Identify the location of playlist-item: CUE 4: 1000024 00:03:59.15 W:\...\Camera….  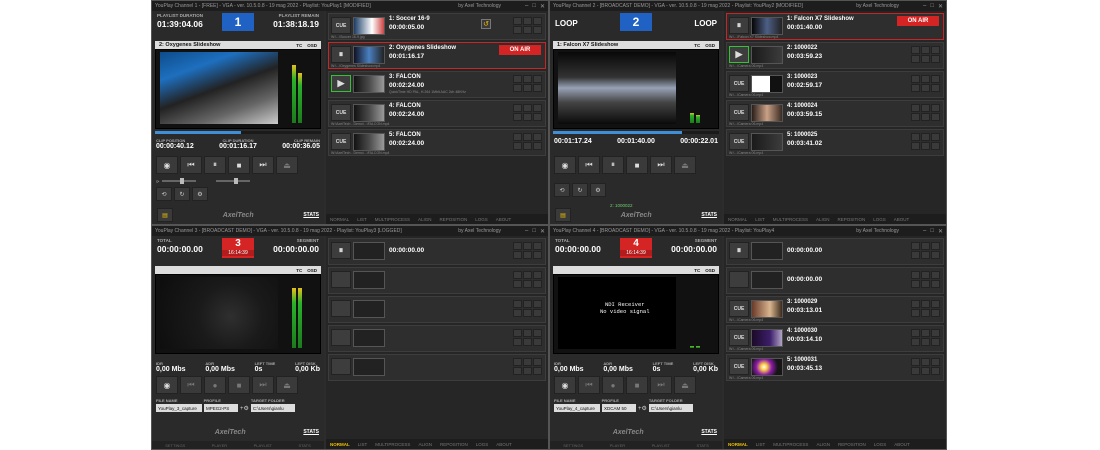
(835, 113).